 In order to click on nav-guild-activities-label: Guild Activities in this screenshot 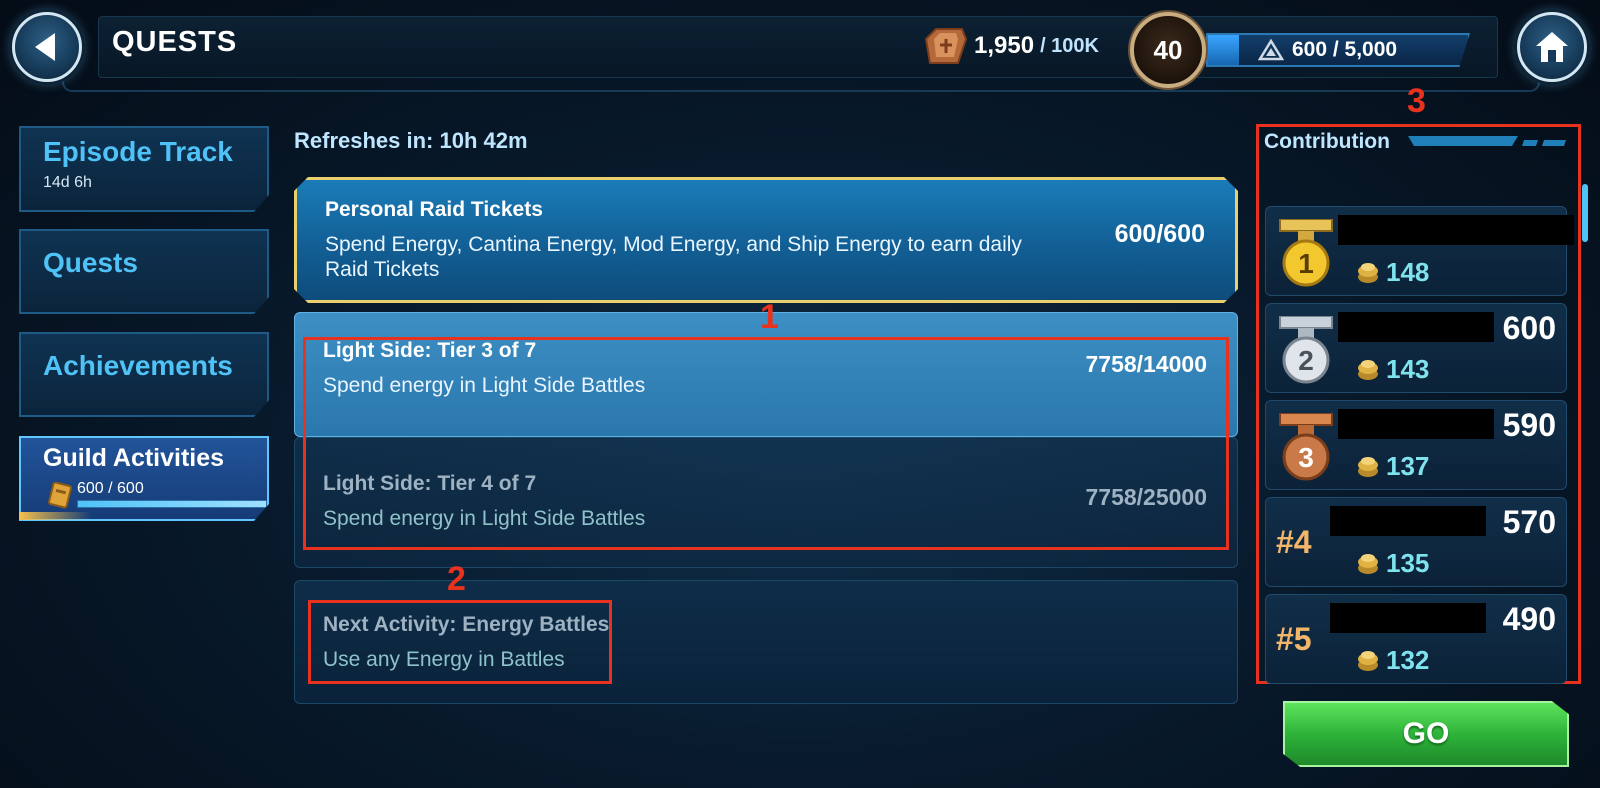, I will do `click(134, 458)`.